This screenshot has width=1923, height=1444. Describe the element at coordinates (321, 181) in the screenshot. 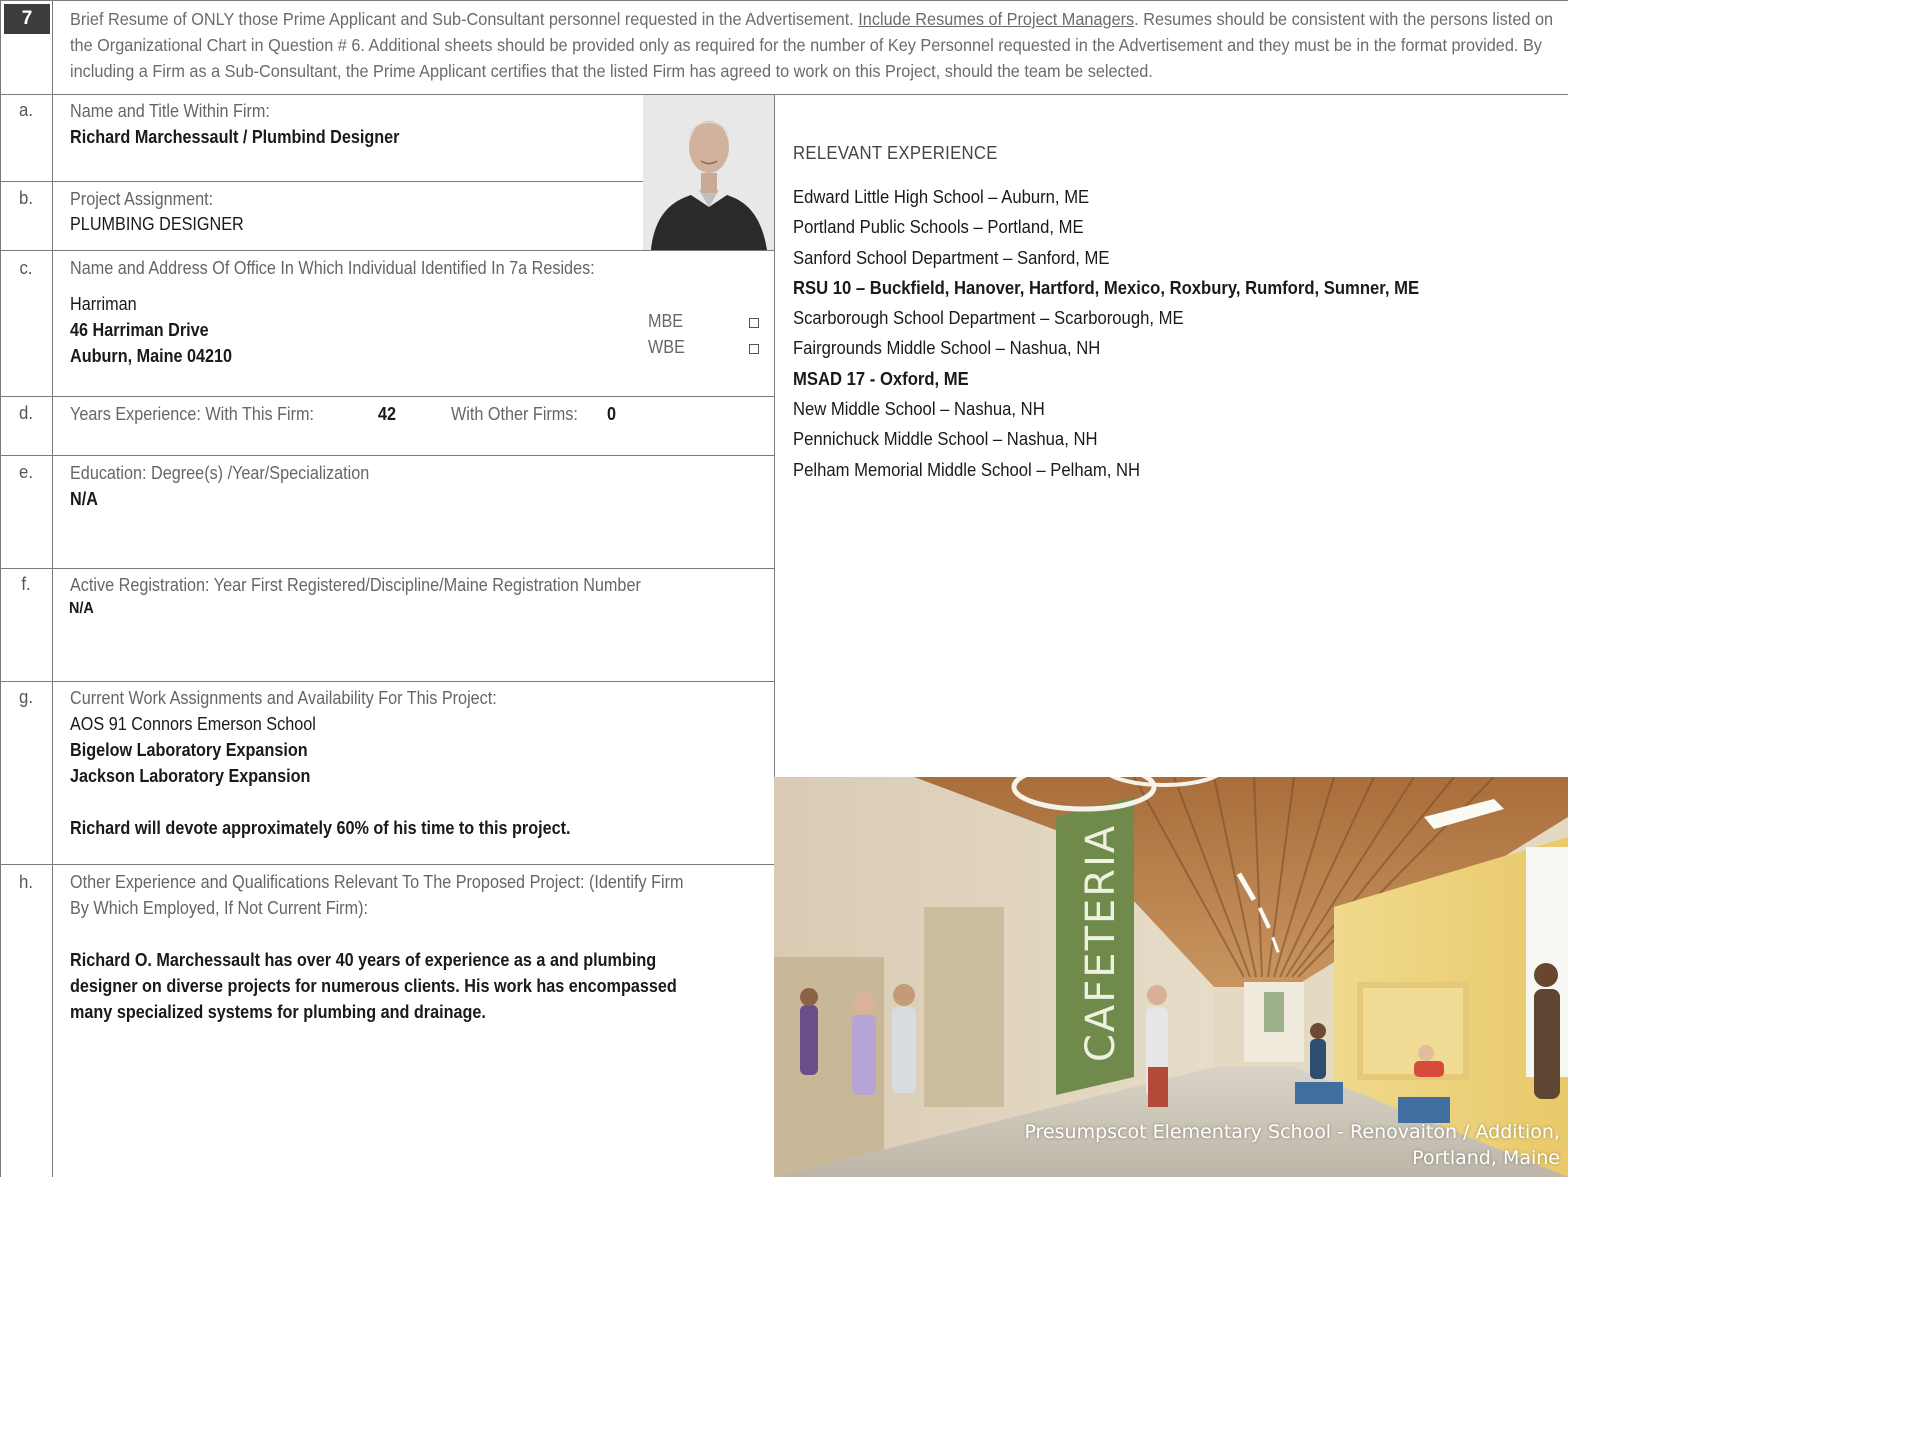

I see `row-a-divider` at that location.